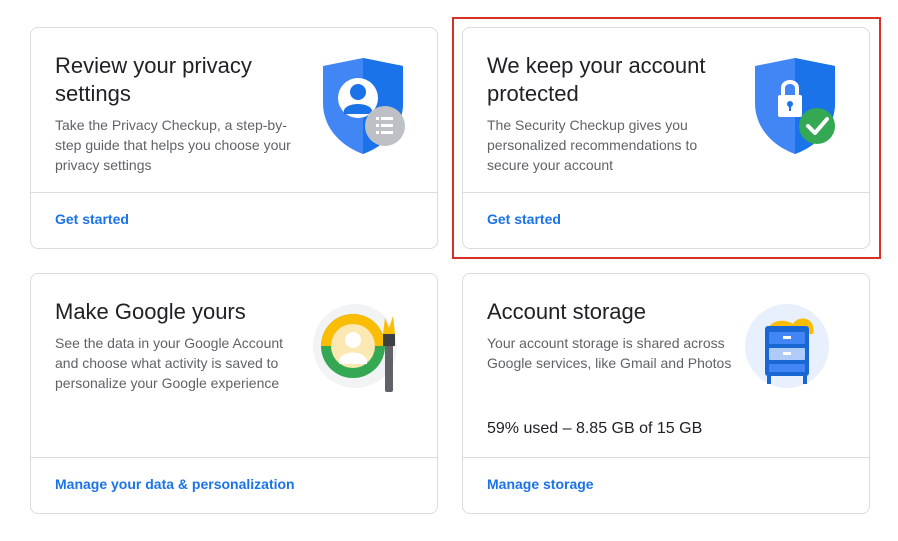  What do you see at coordinates (363, 354) in the screenshot?
I see `personalization-brush-icon` at bounding box center [363, 354].